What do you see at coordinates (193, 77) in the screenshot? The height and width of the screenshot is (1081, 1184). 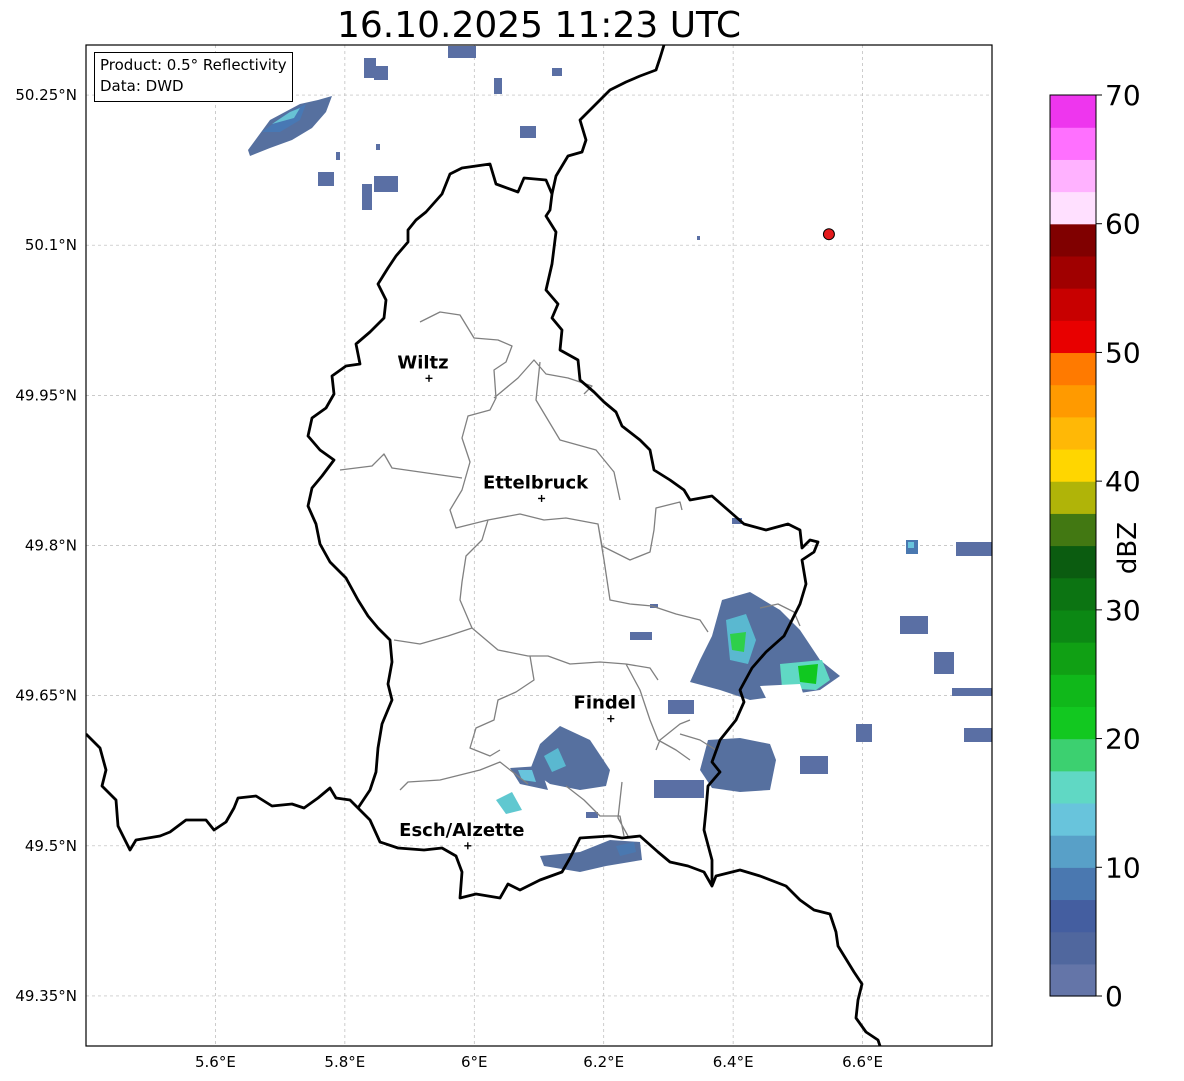 I see `info-box: Product: 0.5° Reflectivity Data: DWD` at bounding box center [193, 77].